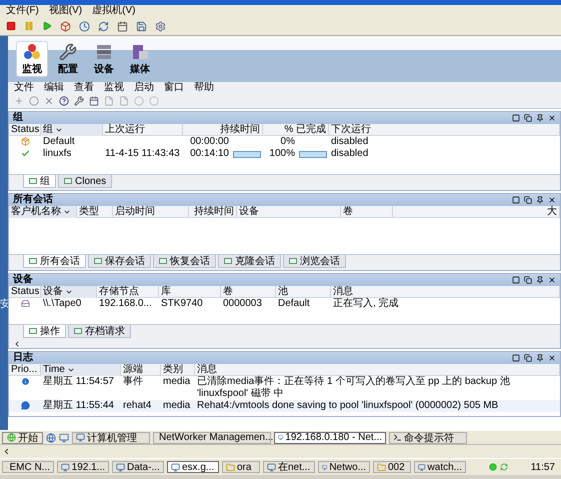 Image resolution: width=561 pixels, height=479 pixels. I want to click on panel-tab: 存档请求, so click(99, 331).